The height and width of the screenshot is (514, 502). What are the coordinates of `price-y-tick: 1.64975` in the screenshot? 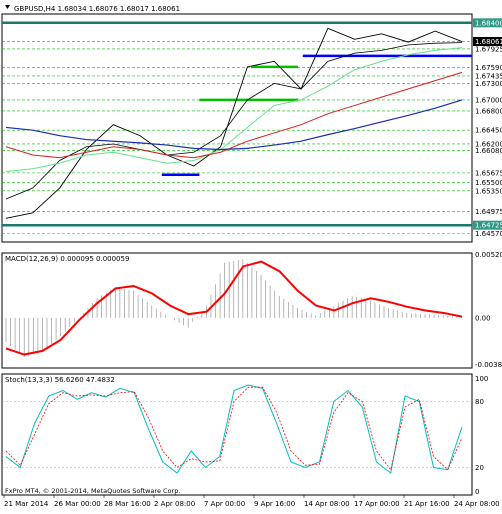 It's located at (488, 212).